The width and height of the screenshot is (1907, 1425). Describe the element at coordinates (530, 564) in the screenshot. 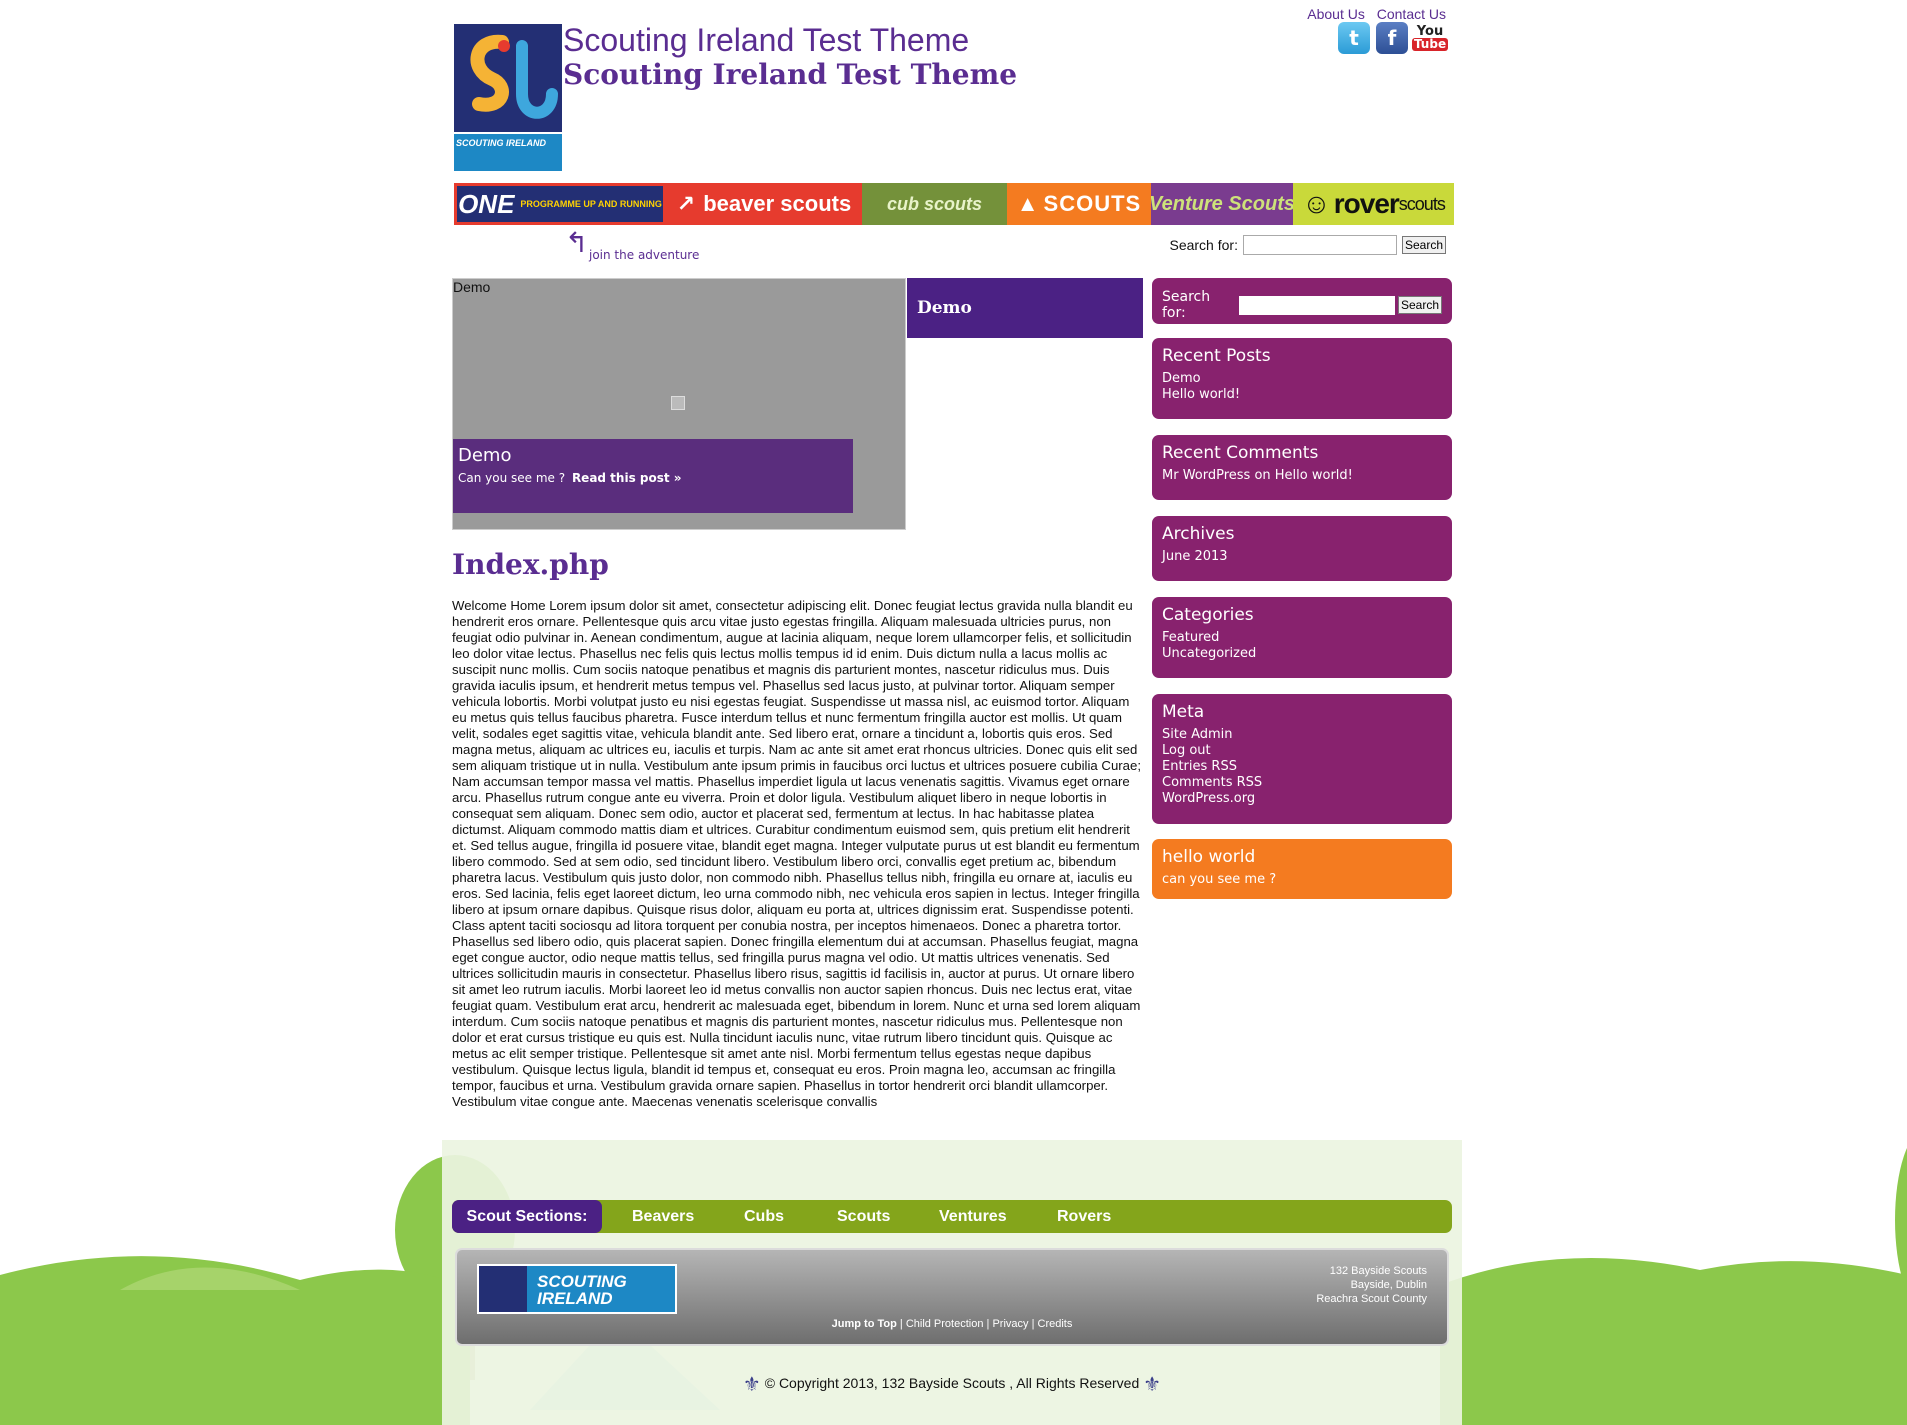

I see `post-title: Index.php` at that location.